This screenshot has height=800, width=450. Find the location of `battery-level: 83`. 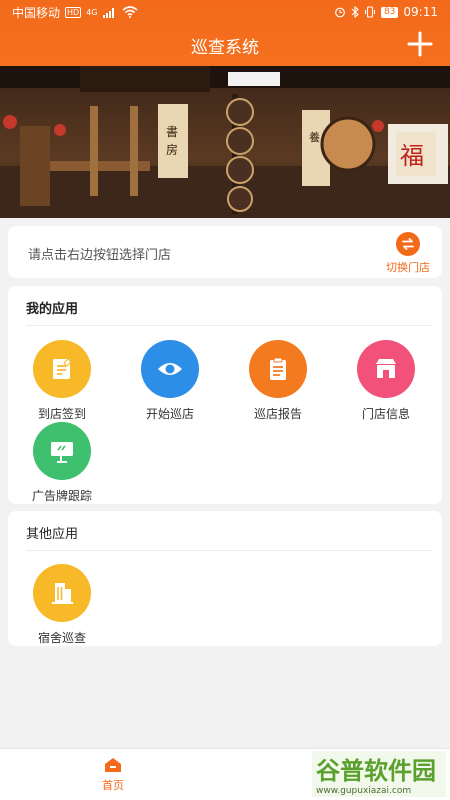

battery-level: 83 is located at coordinates (389, 12).